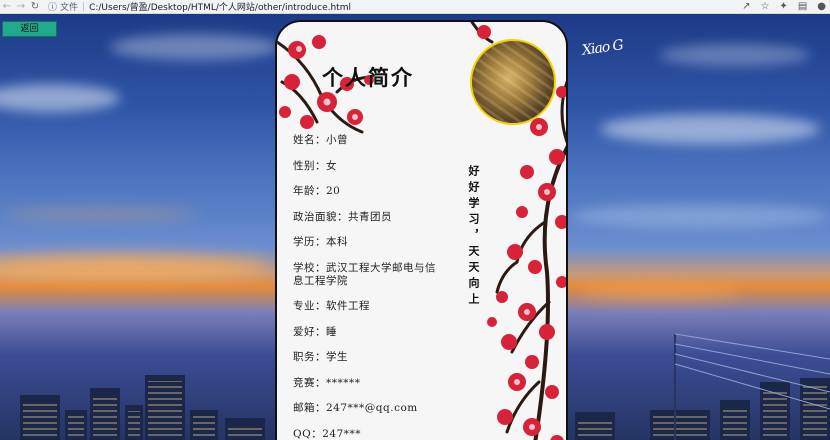  I want to click on info-position: 职务：学生, so click(320, 357).